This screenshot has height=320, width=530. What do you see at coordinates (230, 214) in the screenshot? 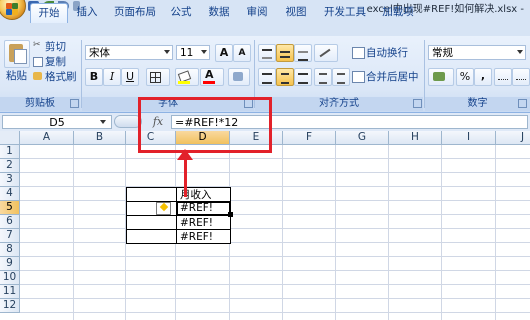
I see `fill-handle` at bounding box center [230, 214].